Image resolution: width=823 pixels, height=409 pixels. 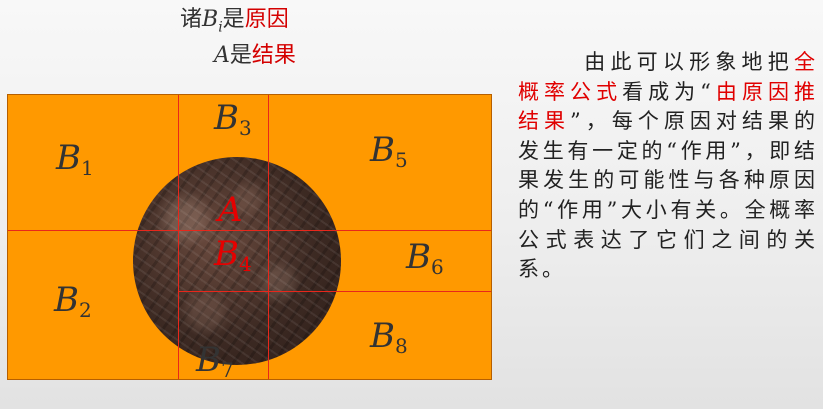 What do you see at coordinates (389, 337) in the screenshot?
I see `label-b8: B8` at bounding box center [389, 337].